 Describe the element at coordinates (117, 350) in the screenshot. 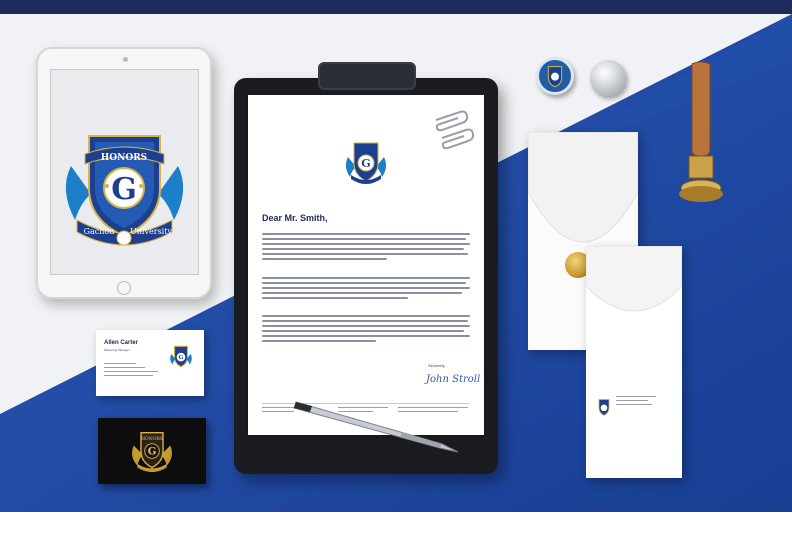

I see `business-card-role: Marketing Manager` at that location.